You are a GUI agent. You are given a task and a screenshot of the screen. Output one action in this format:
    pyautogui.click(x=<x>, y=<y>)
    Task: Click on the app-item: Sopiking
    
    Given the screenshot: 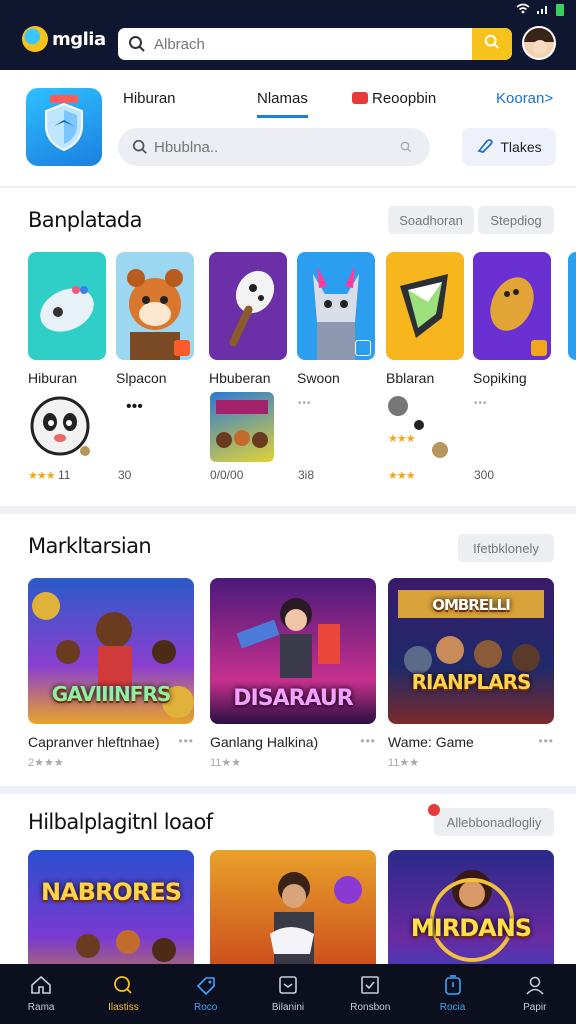 What is the action you would take?
    pyautogui.click(x=513, y=319)
    